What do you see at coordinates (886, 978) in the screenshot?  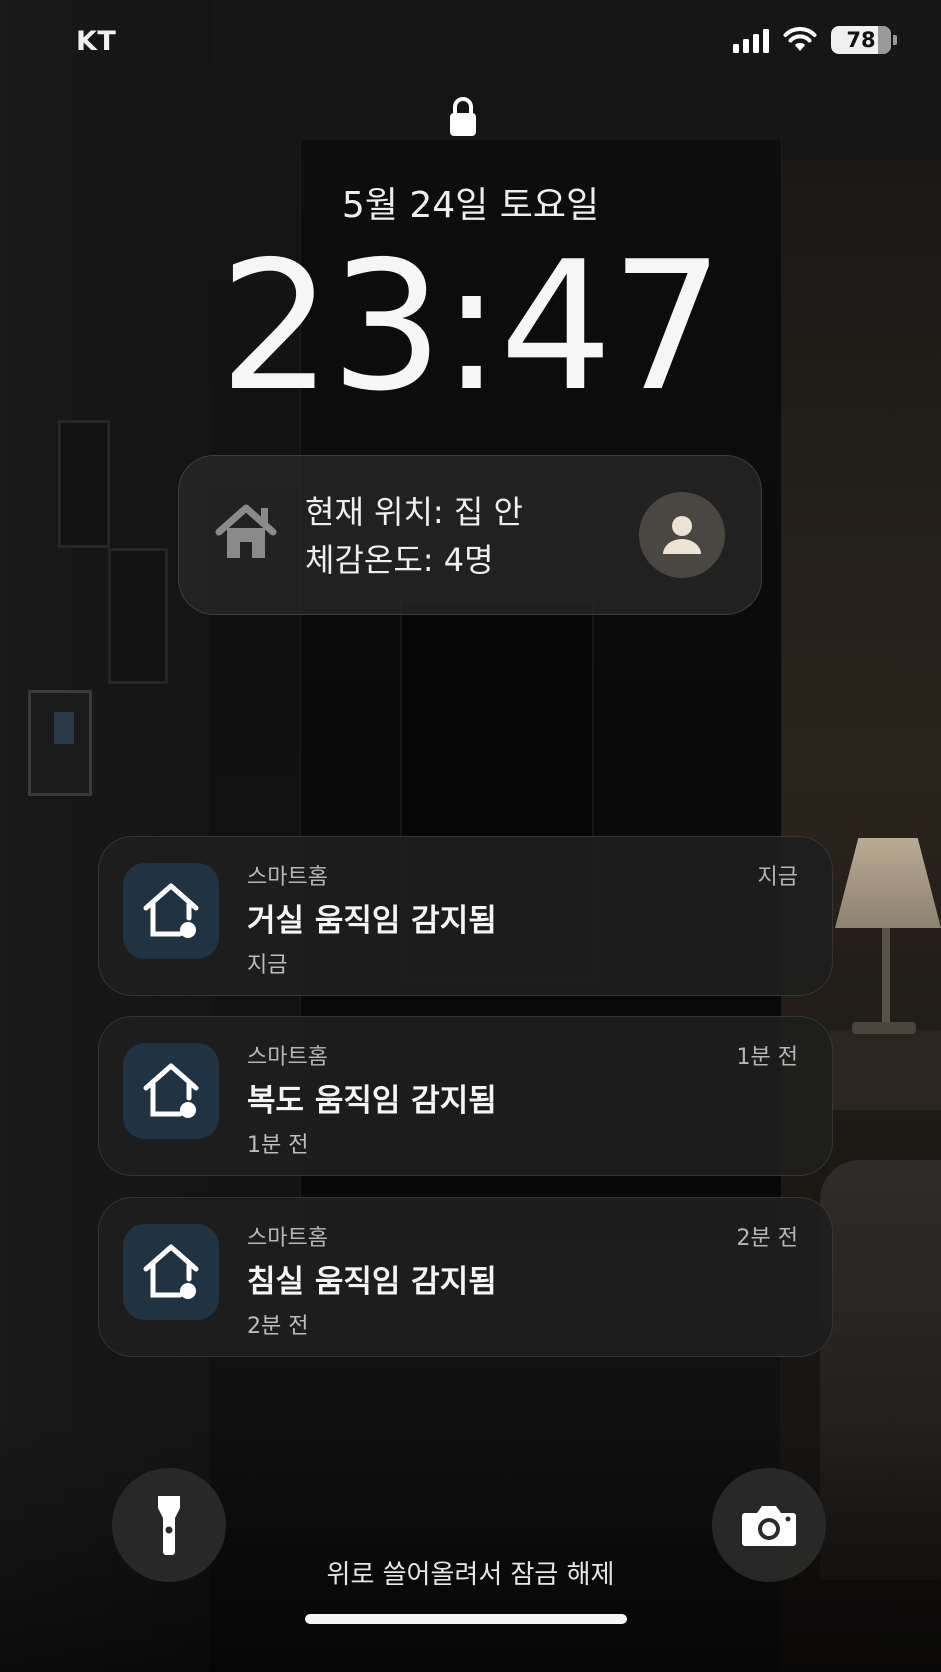 I see `wallpaper-lamp-stem` at bounding box center [886, 978].